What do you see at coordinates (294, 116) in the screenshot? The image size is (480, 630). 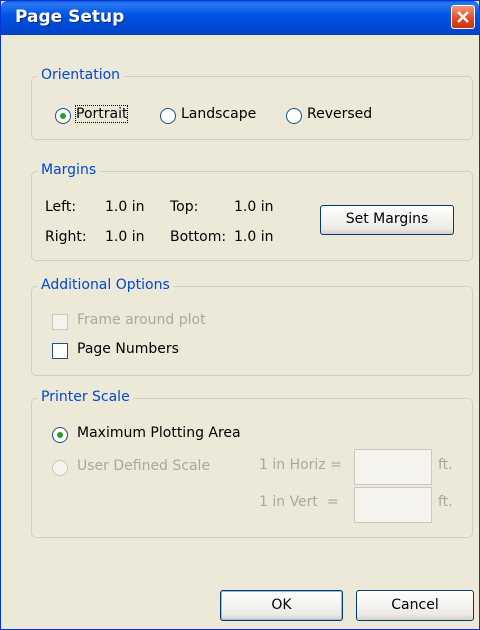 I see `reversed-radio` at bounding box center [294, 116].